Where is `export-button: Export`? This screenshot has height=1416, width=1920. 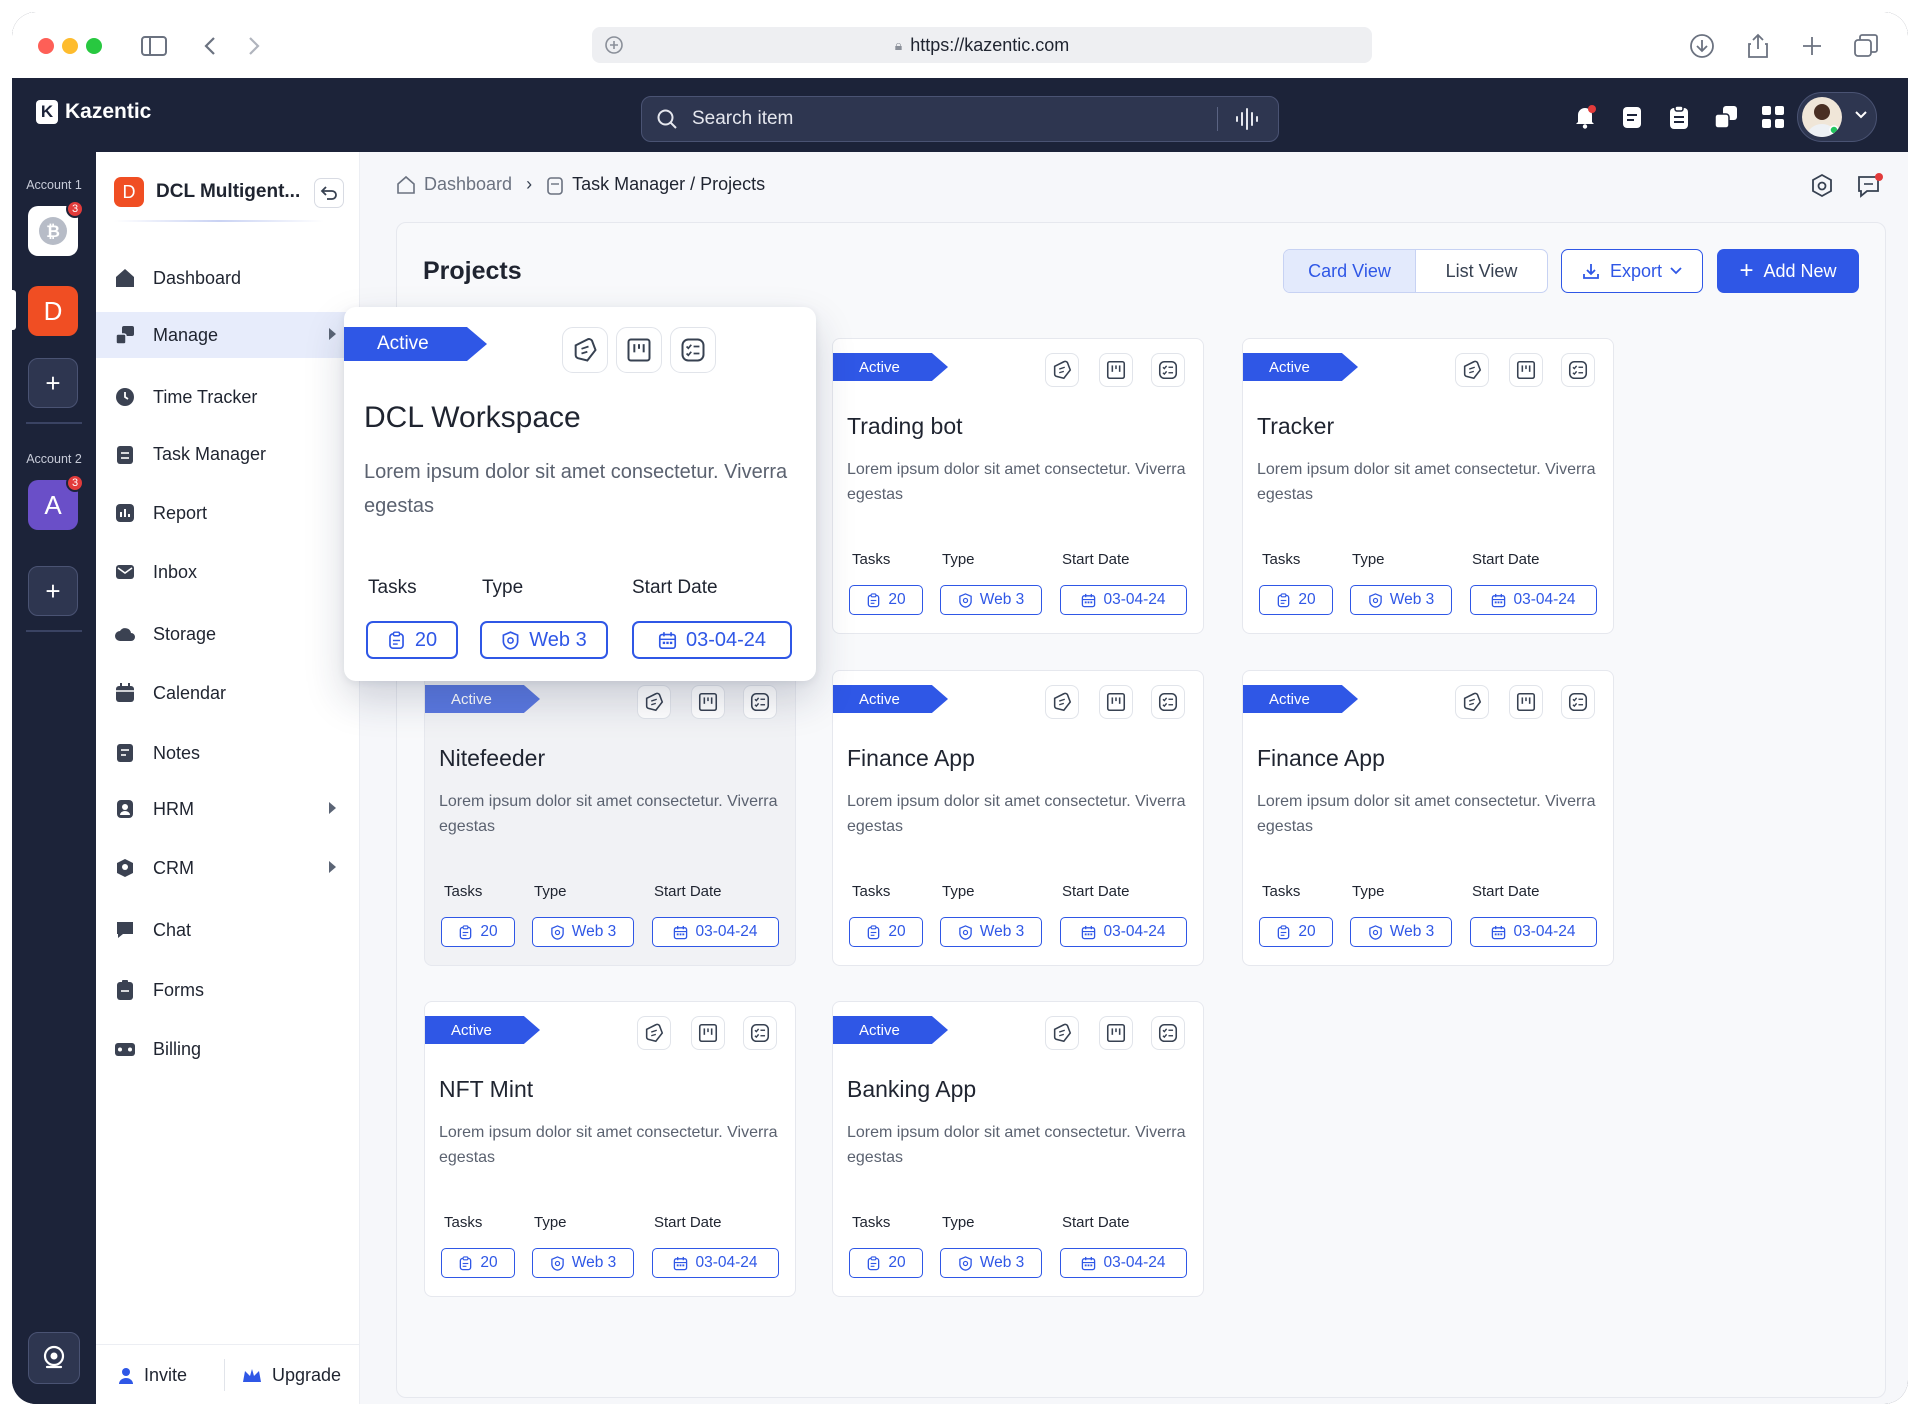
export-button: Export is located at coordinates (1632, 271).